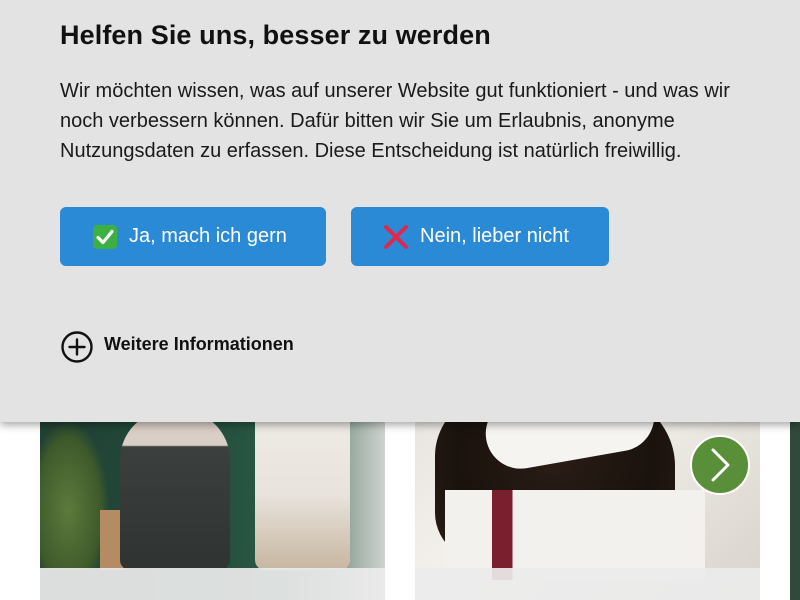 This screenshot has height=600, width=800. Describe the element at coordinates (494, 236) in the screenshot. I see `decline-button-label: Nein, lieber nicht` at that location.